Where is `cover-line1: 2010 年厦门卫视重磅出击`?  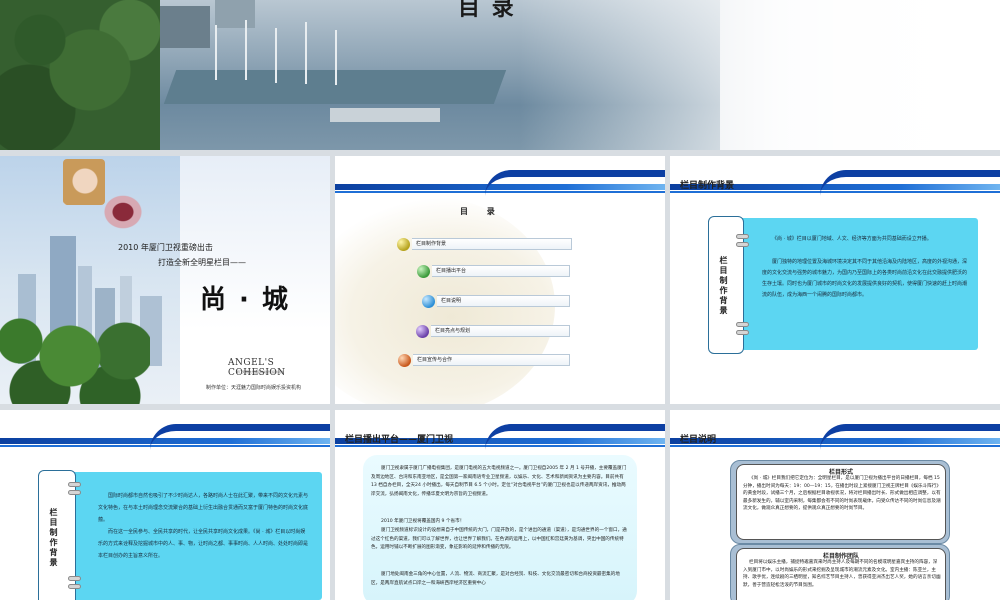 cover-line1: 2010 年厦门卫视重磅出击 is located at coordinates (165, 247).